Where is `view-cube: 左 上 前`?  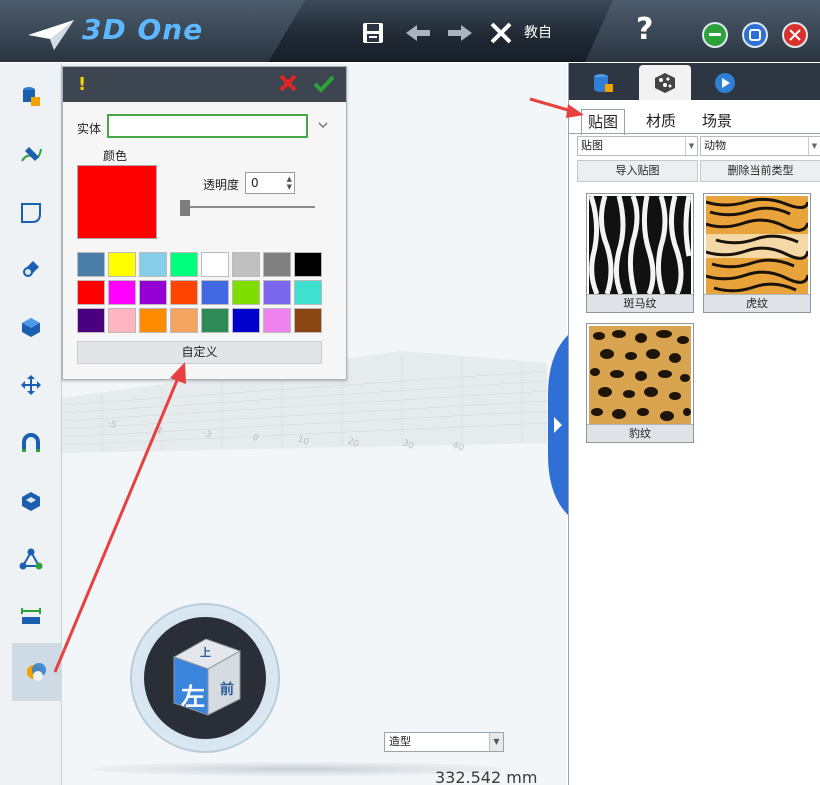 view-cube: 左 上 前 is located at coordinates (205, 678).